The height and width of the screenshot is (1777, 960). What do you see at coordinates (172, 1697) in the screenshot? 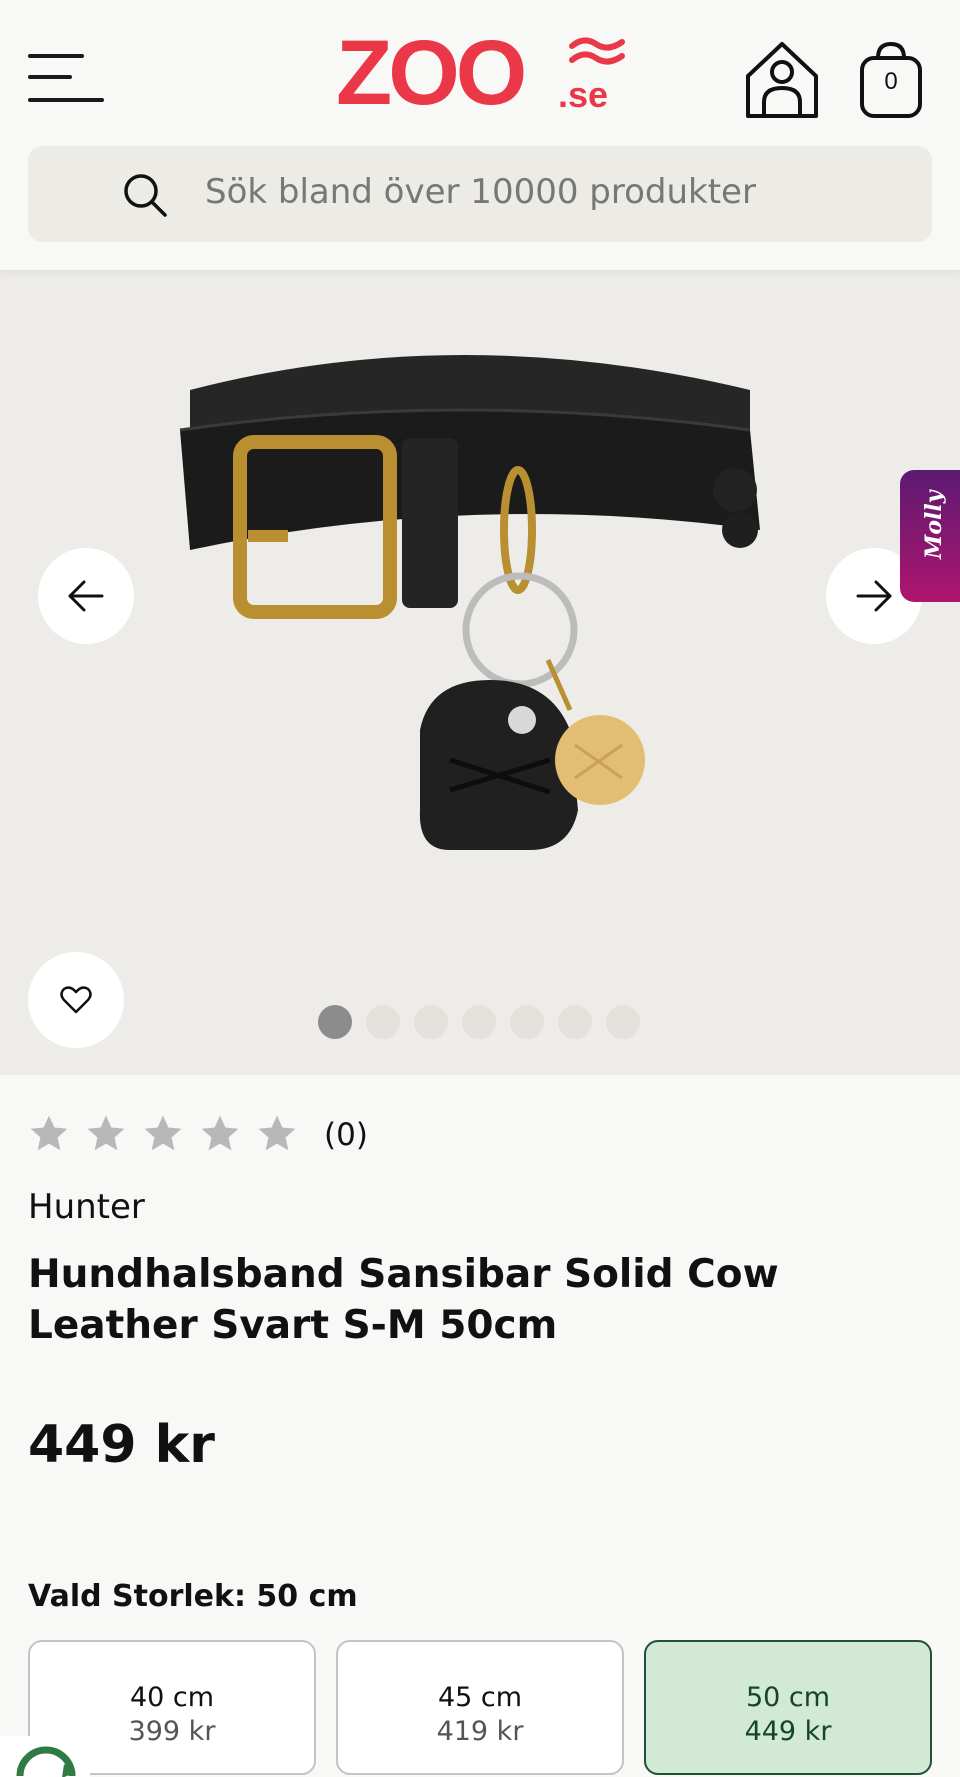
I see `size-option-size: 40 cm` at bounding box center [172, 1697].